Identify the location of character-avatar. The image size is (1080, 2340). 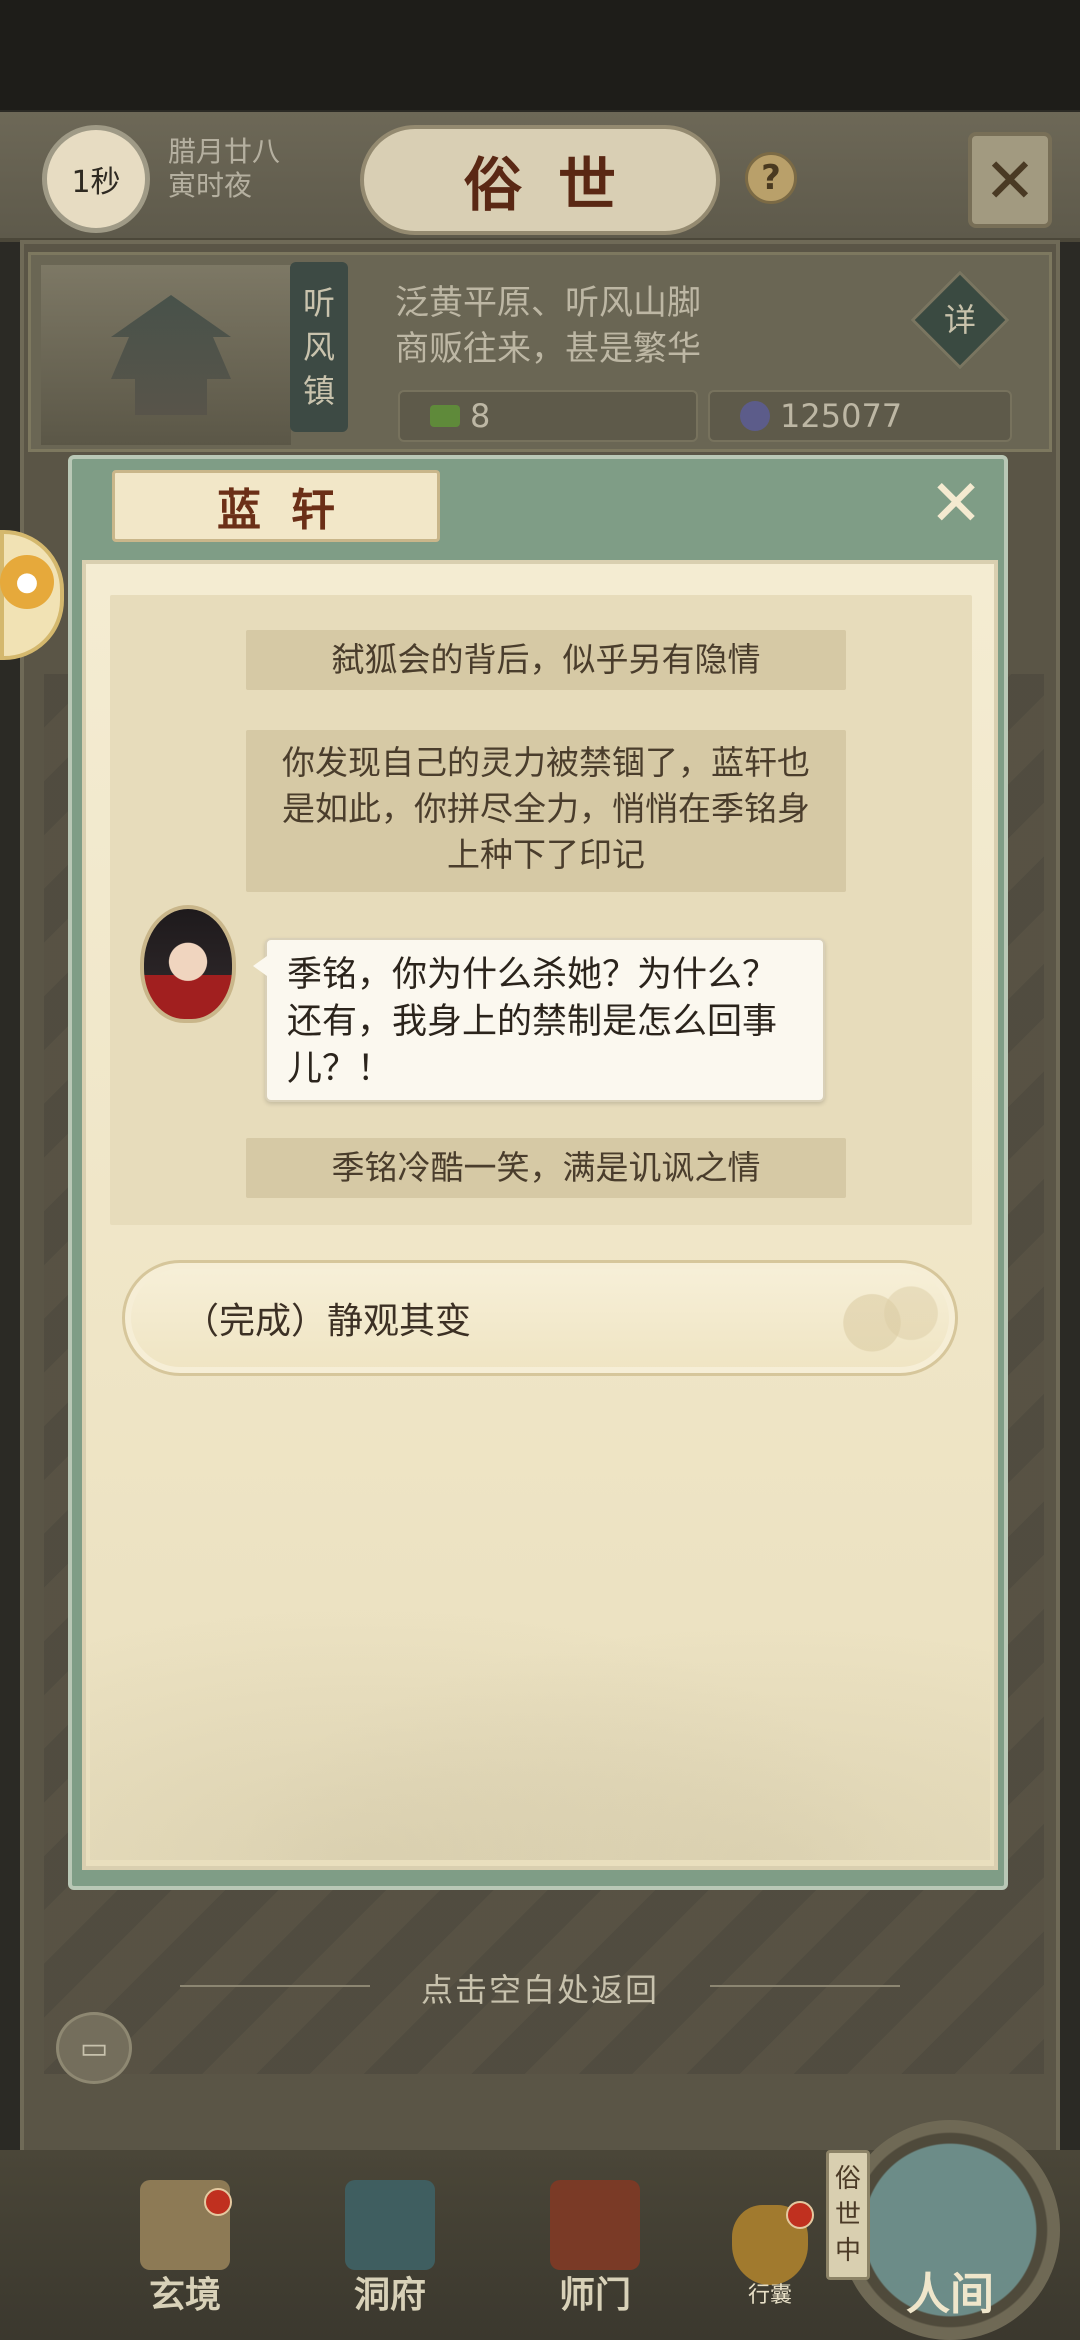
(188, 964).